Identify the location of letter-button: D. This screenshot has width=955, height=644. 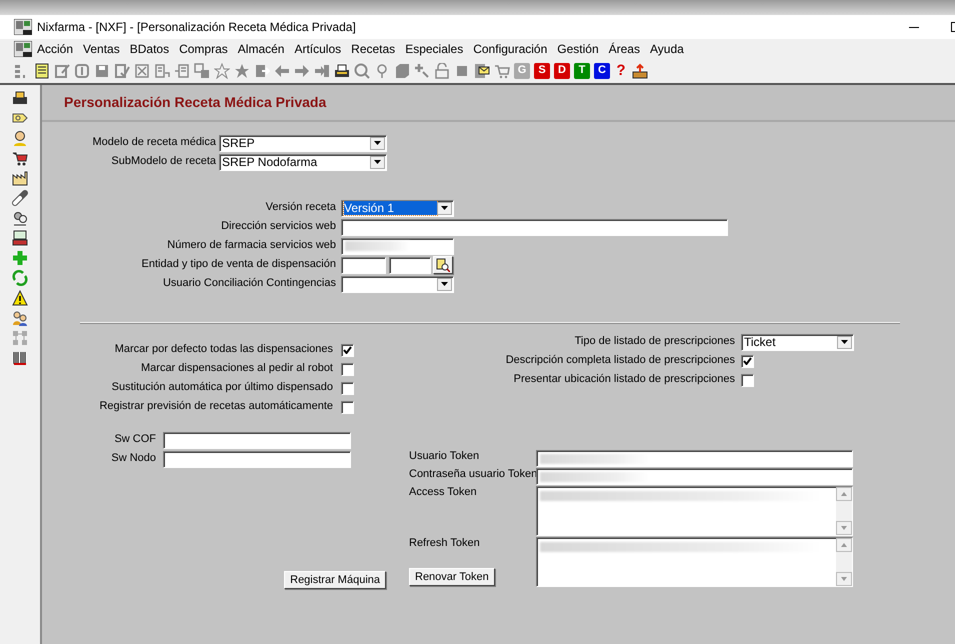
(562, 71).